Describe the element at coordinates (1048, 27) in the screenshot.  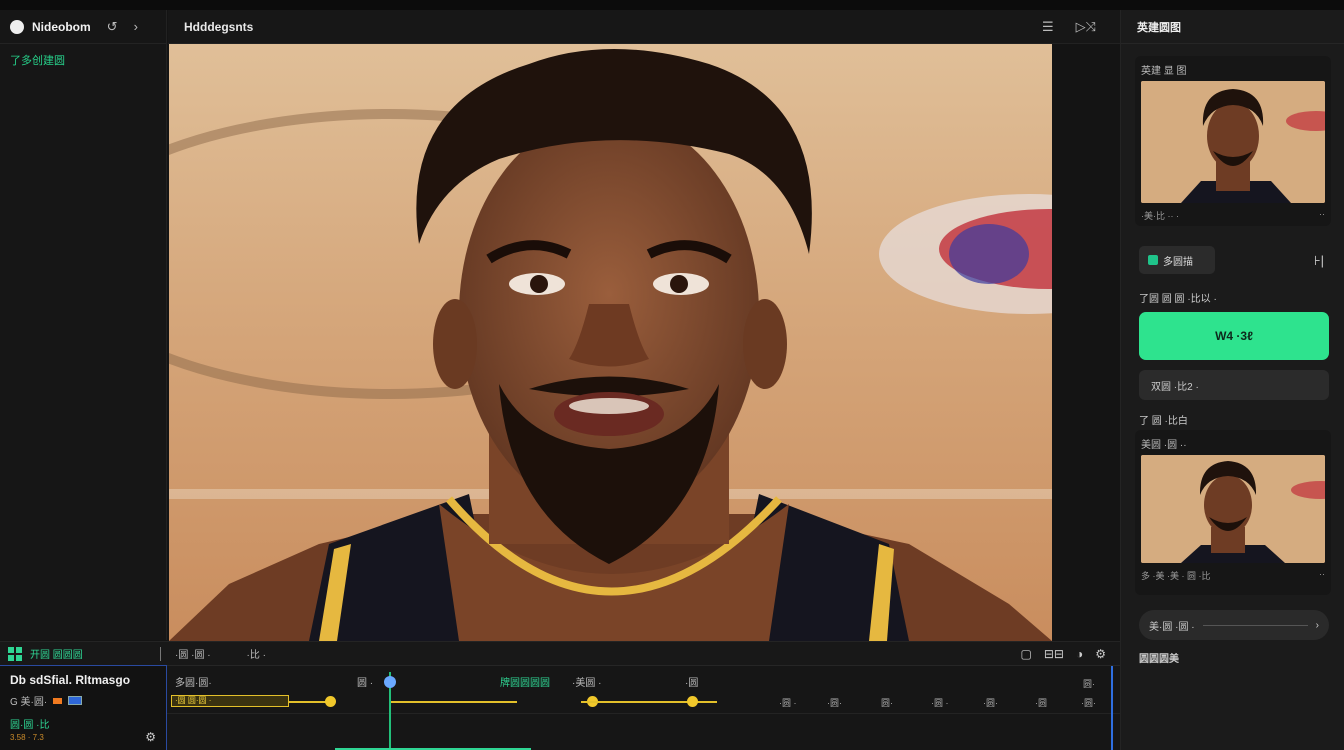
I see `layers-icon: ☰` at that location.